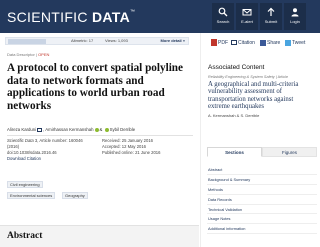 The height and width of the screenshot is (247, 320). I want to click on subject-tag: Geography, so click(75, 195).